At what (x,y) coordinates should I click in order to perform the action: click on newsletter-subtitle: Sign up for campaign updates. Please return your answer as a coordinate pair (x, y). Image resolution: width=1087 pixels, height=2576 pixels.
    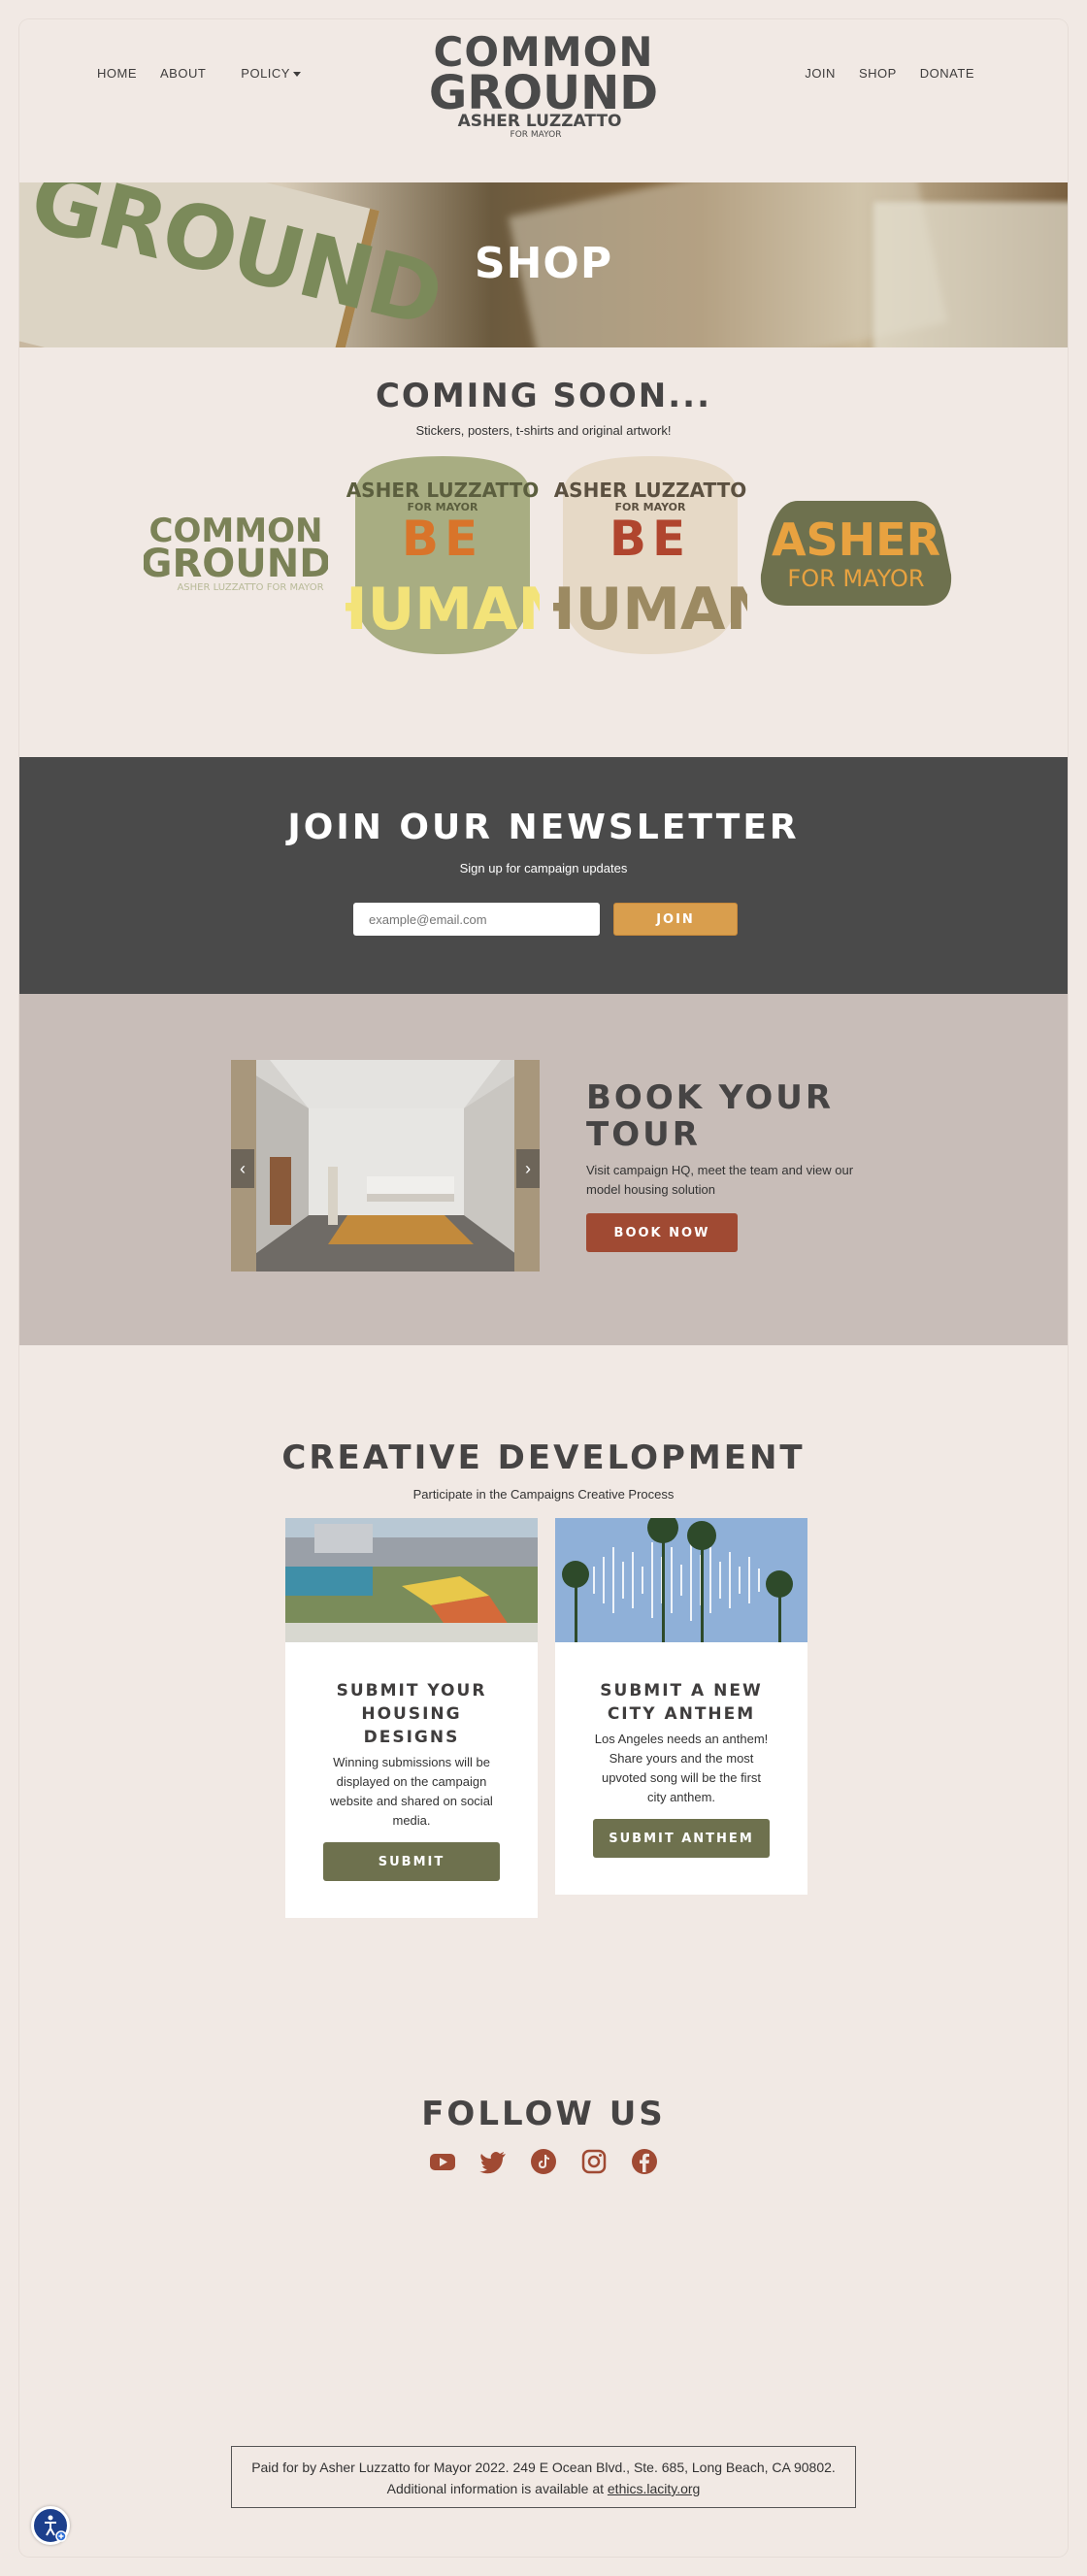
    Looking at the image, I should click on (543, 868).